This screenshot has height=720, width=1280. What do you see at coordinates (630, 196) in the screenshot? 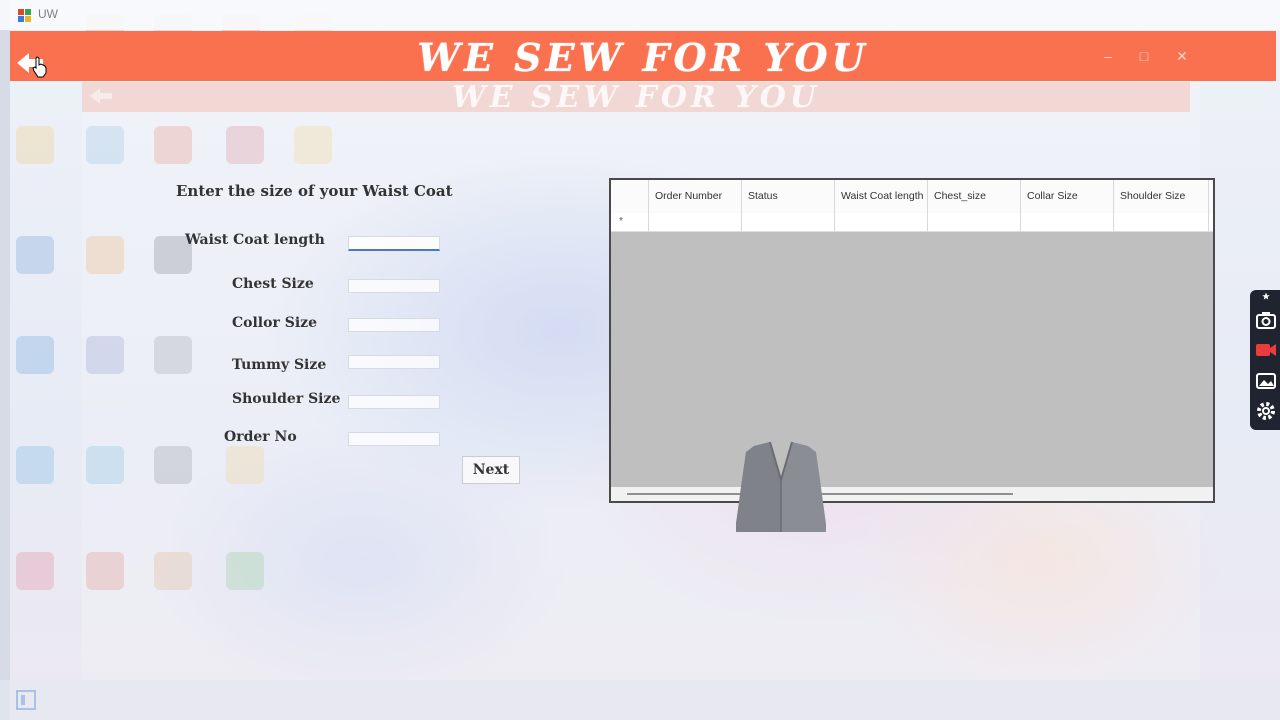
I see `row-header-corner` at bounding box center [630, 196].